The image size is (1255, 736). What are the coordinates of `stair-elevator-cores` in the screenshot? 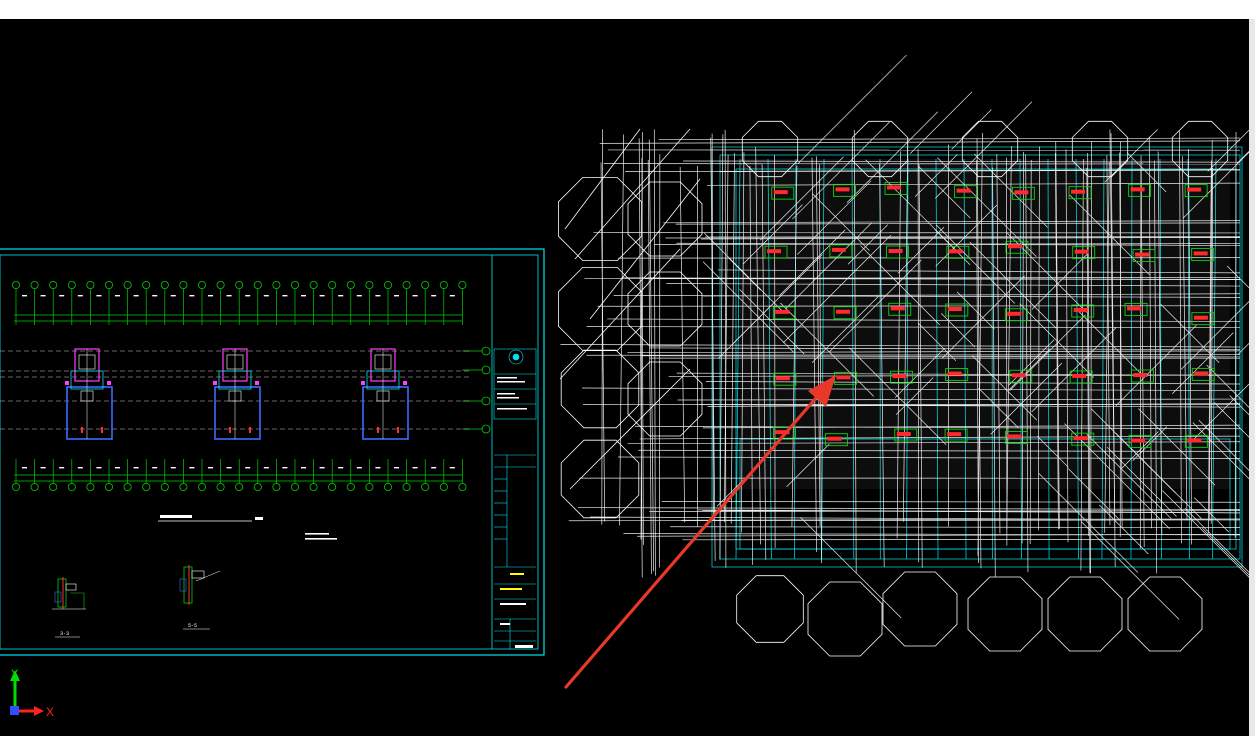 It's located at (237, 394).